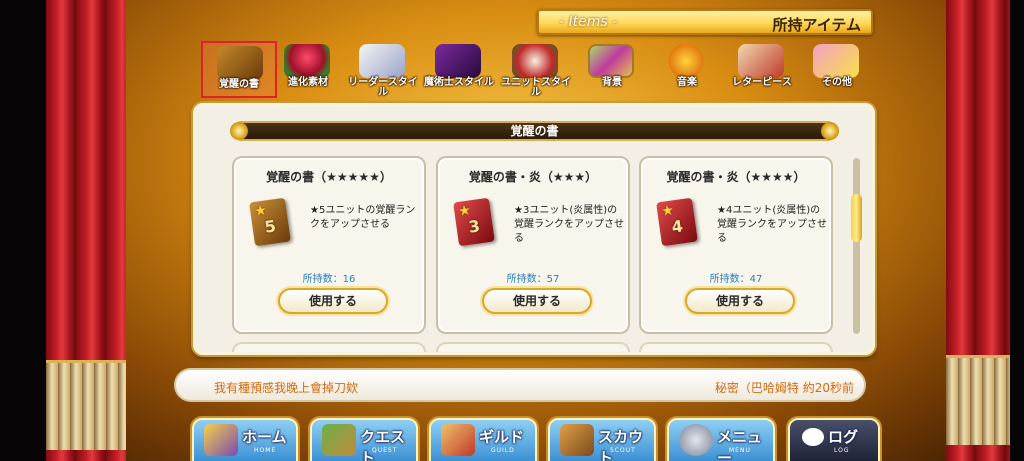  What do you see at coordinates (520, 385) in the screenshot?
I see `chat-ticker: 我有種預感我晚上會掉刀欸 秘密（巴哈姆特 約20秒前` at bounding box center [520, 385].